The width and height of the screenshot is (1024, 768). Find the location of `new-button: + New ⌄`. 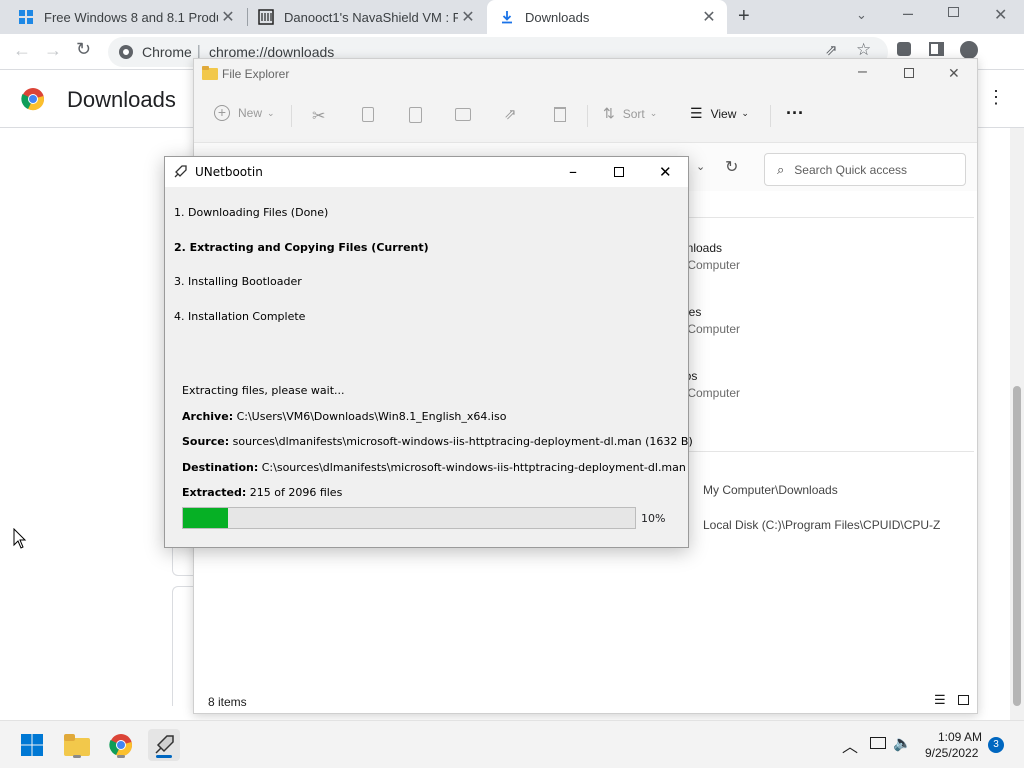

new-button: + New ⌄ is located at coordinates (244, 113).